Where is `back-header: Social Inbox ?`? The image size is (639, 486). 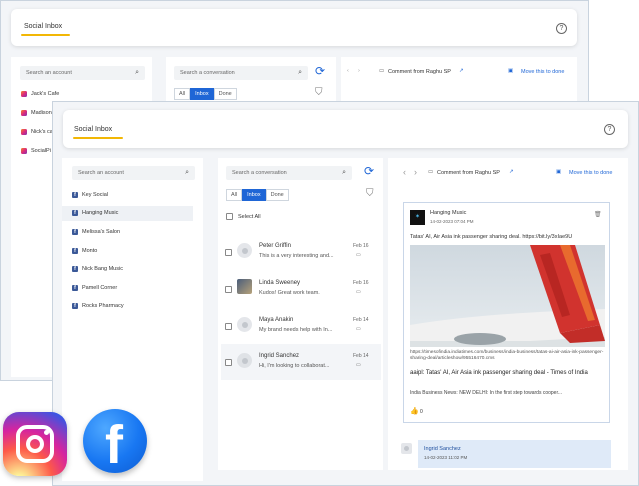 back-header: Social Inbox ? is located at coordinates (294, 27).